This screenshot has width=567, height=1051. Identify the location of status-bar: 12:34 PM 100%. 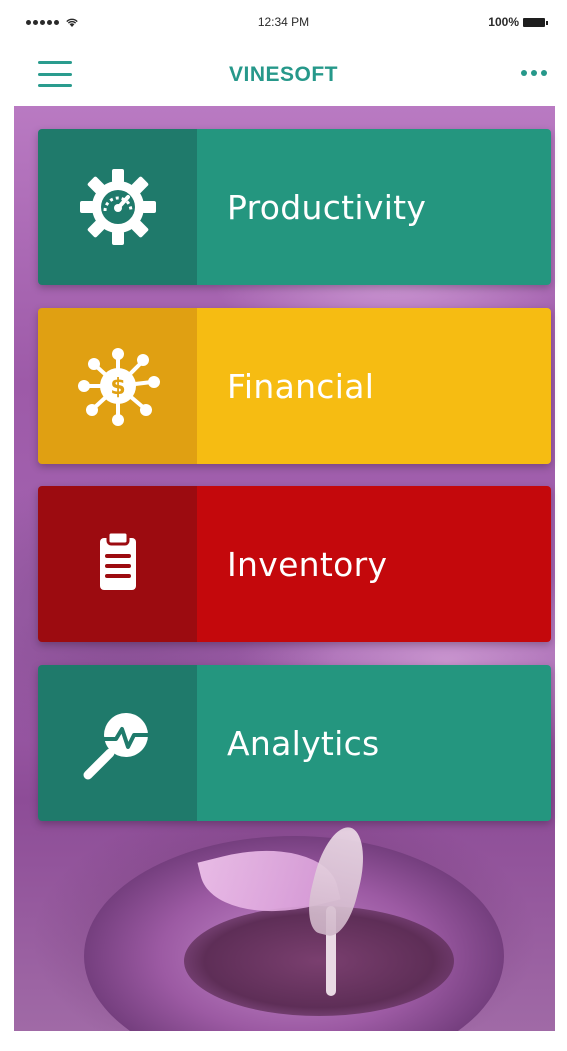
(283, 22).